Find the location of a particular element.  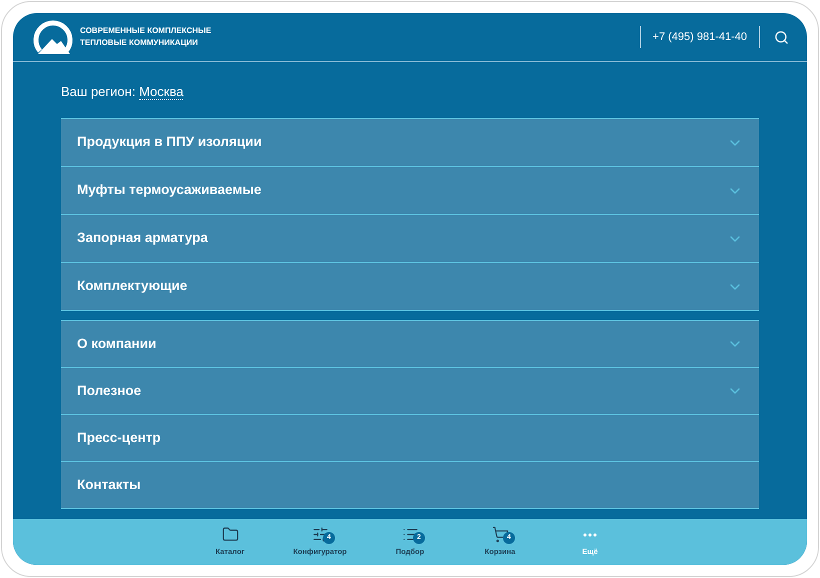

menu-item: Муфты термоусаживаемые is located at coordinates (410, 191).